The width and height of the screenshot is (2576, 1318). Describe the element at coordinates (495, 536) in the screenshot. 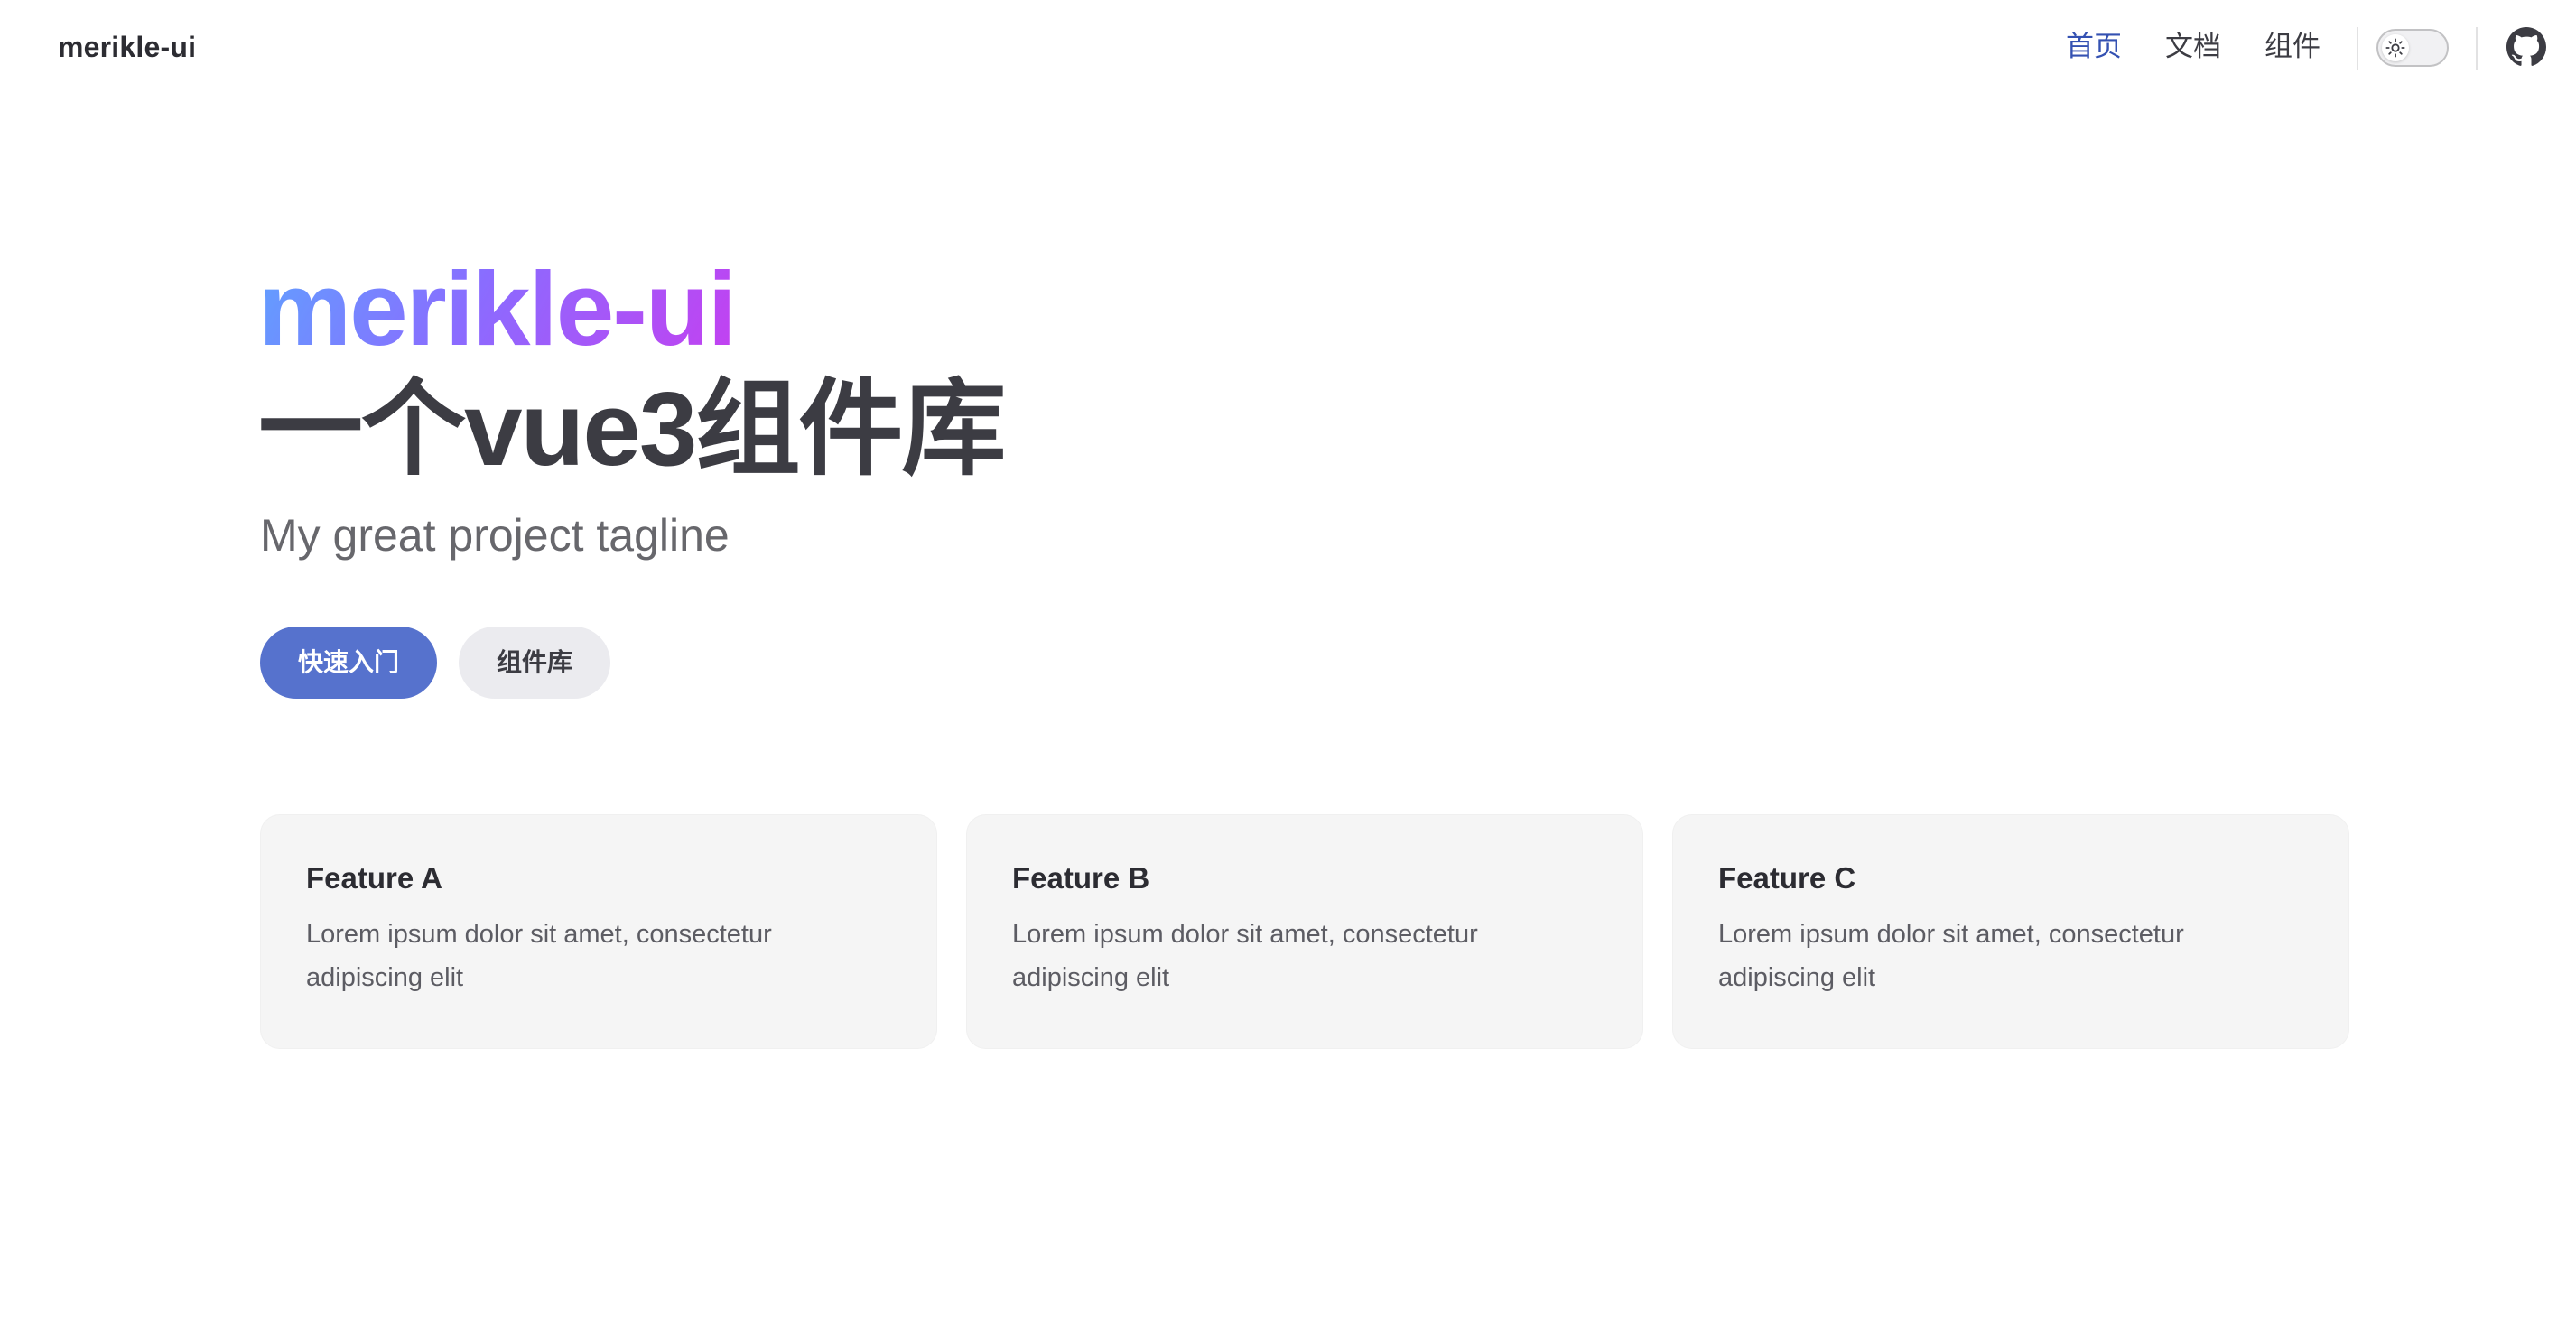

I see `hero-tagline: My great project tagline` at that location.